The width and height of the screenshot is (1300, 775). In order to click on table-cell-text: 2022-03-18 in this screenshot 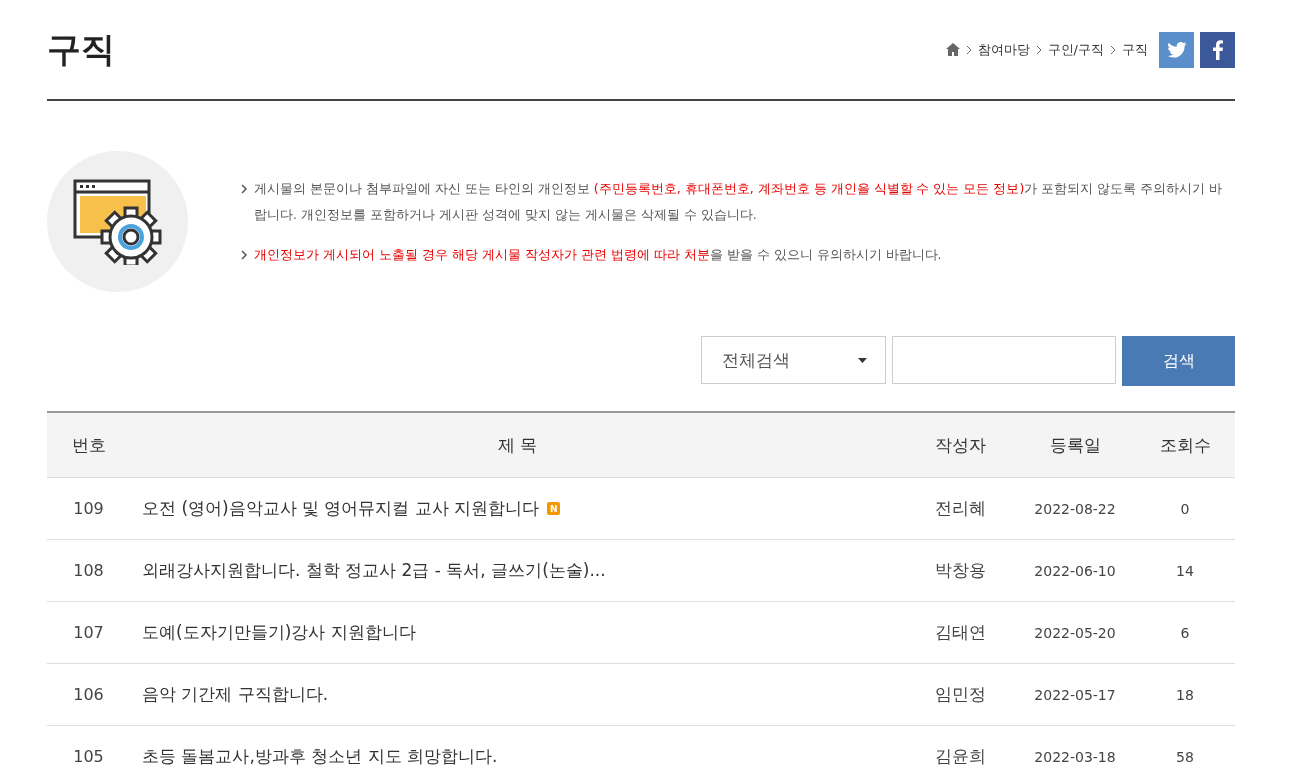, I will do `click(1075, 756)`.